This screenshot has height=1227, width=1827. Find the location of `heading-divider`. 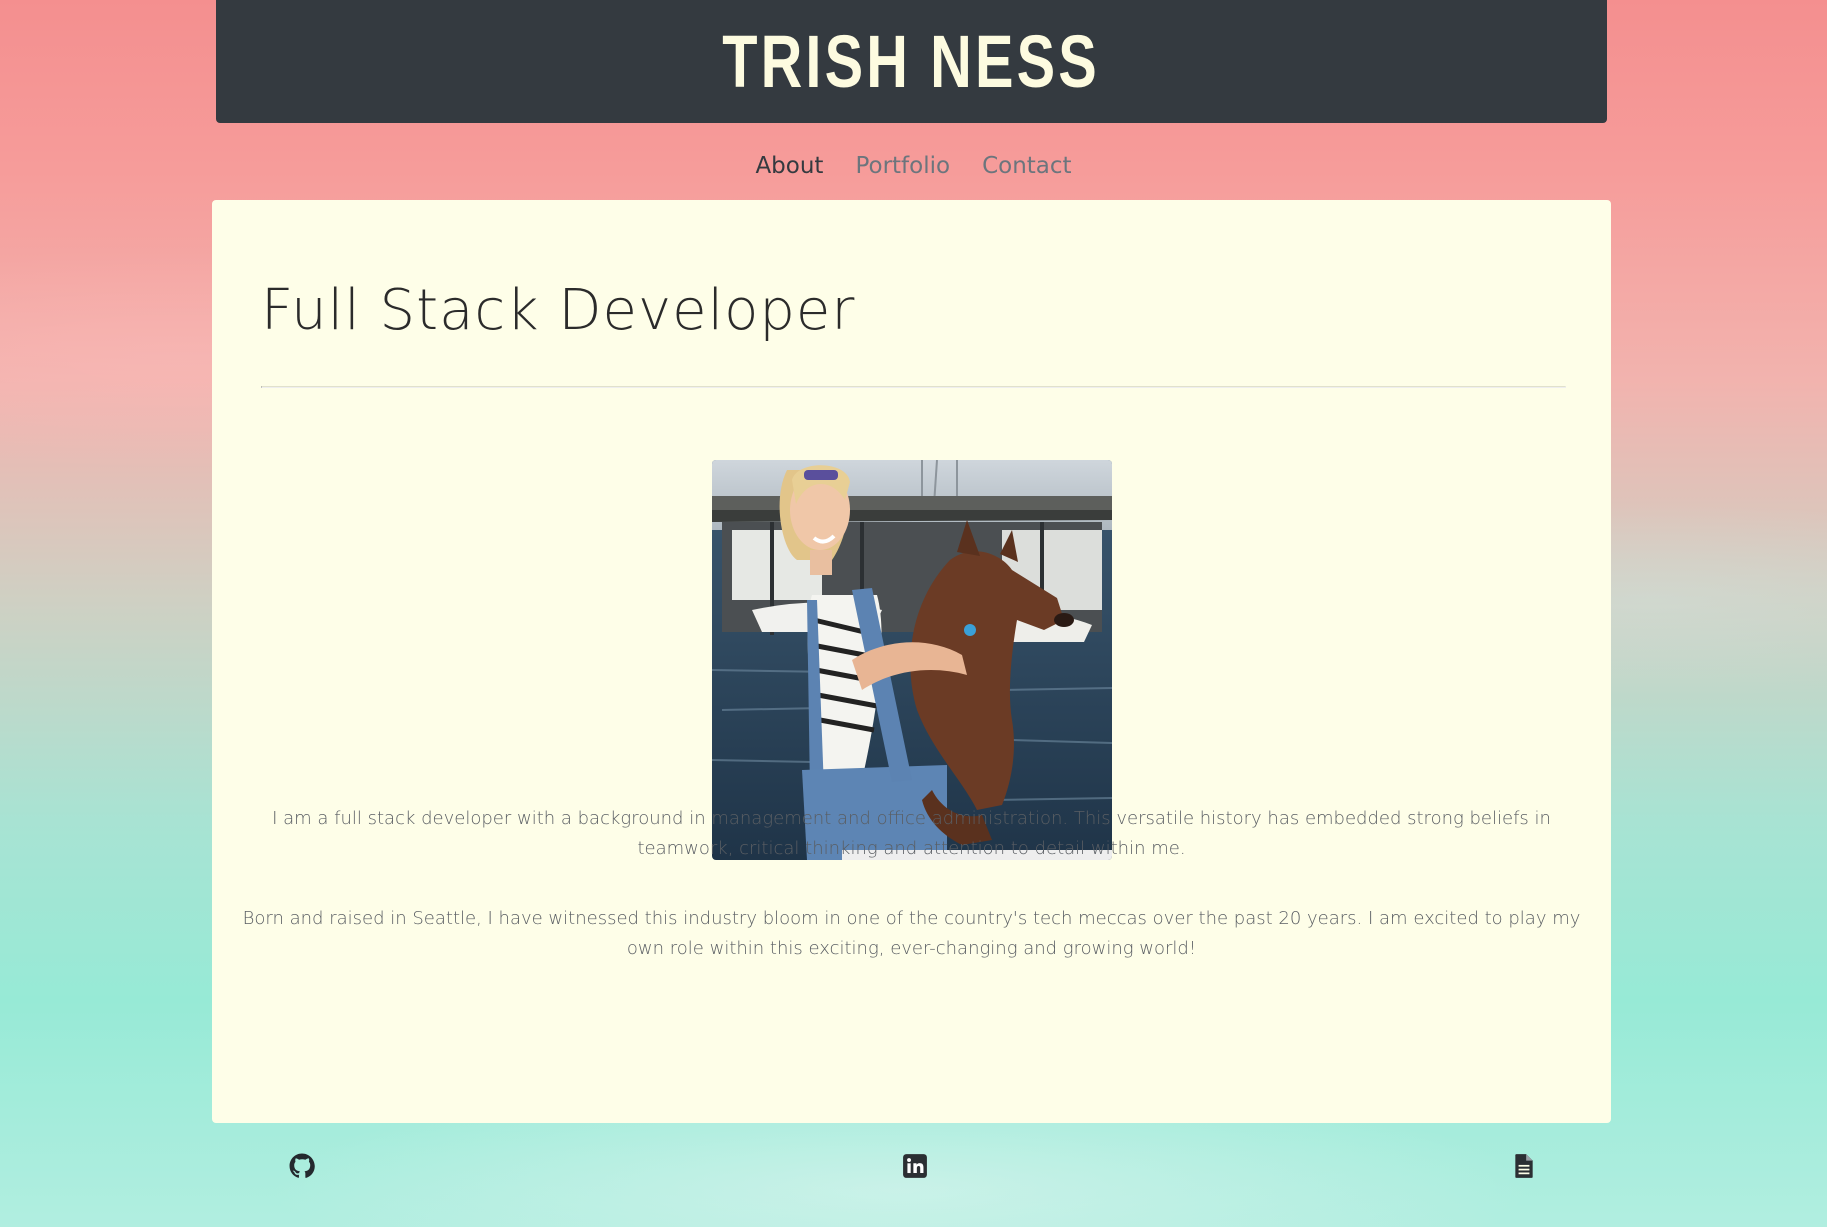

heading-divider is located at coordinates (913, 387).